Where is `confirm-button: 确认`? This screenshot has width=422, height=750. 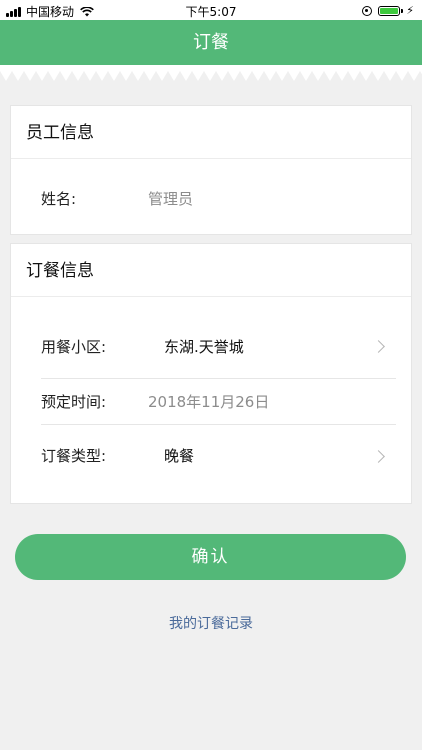 confirm-button: 确认 is located at coordinates (210, 557).